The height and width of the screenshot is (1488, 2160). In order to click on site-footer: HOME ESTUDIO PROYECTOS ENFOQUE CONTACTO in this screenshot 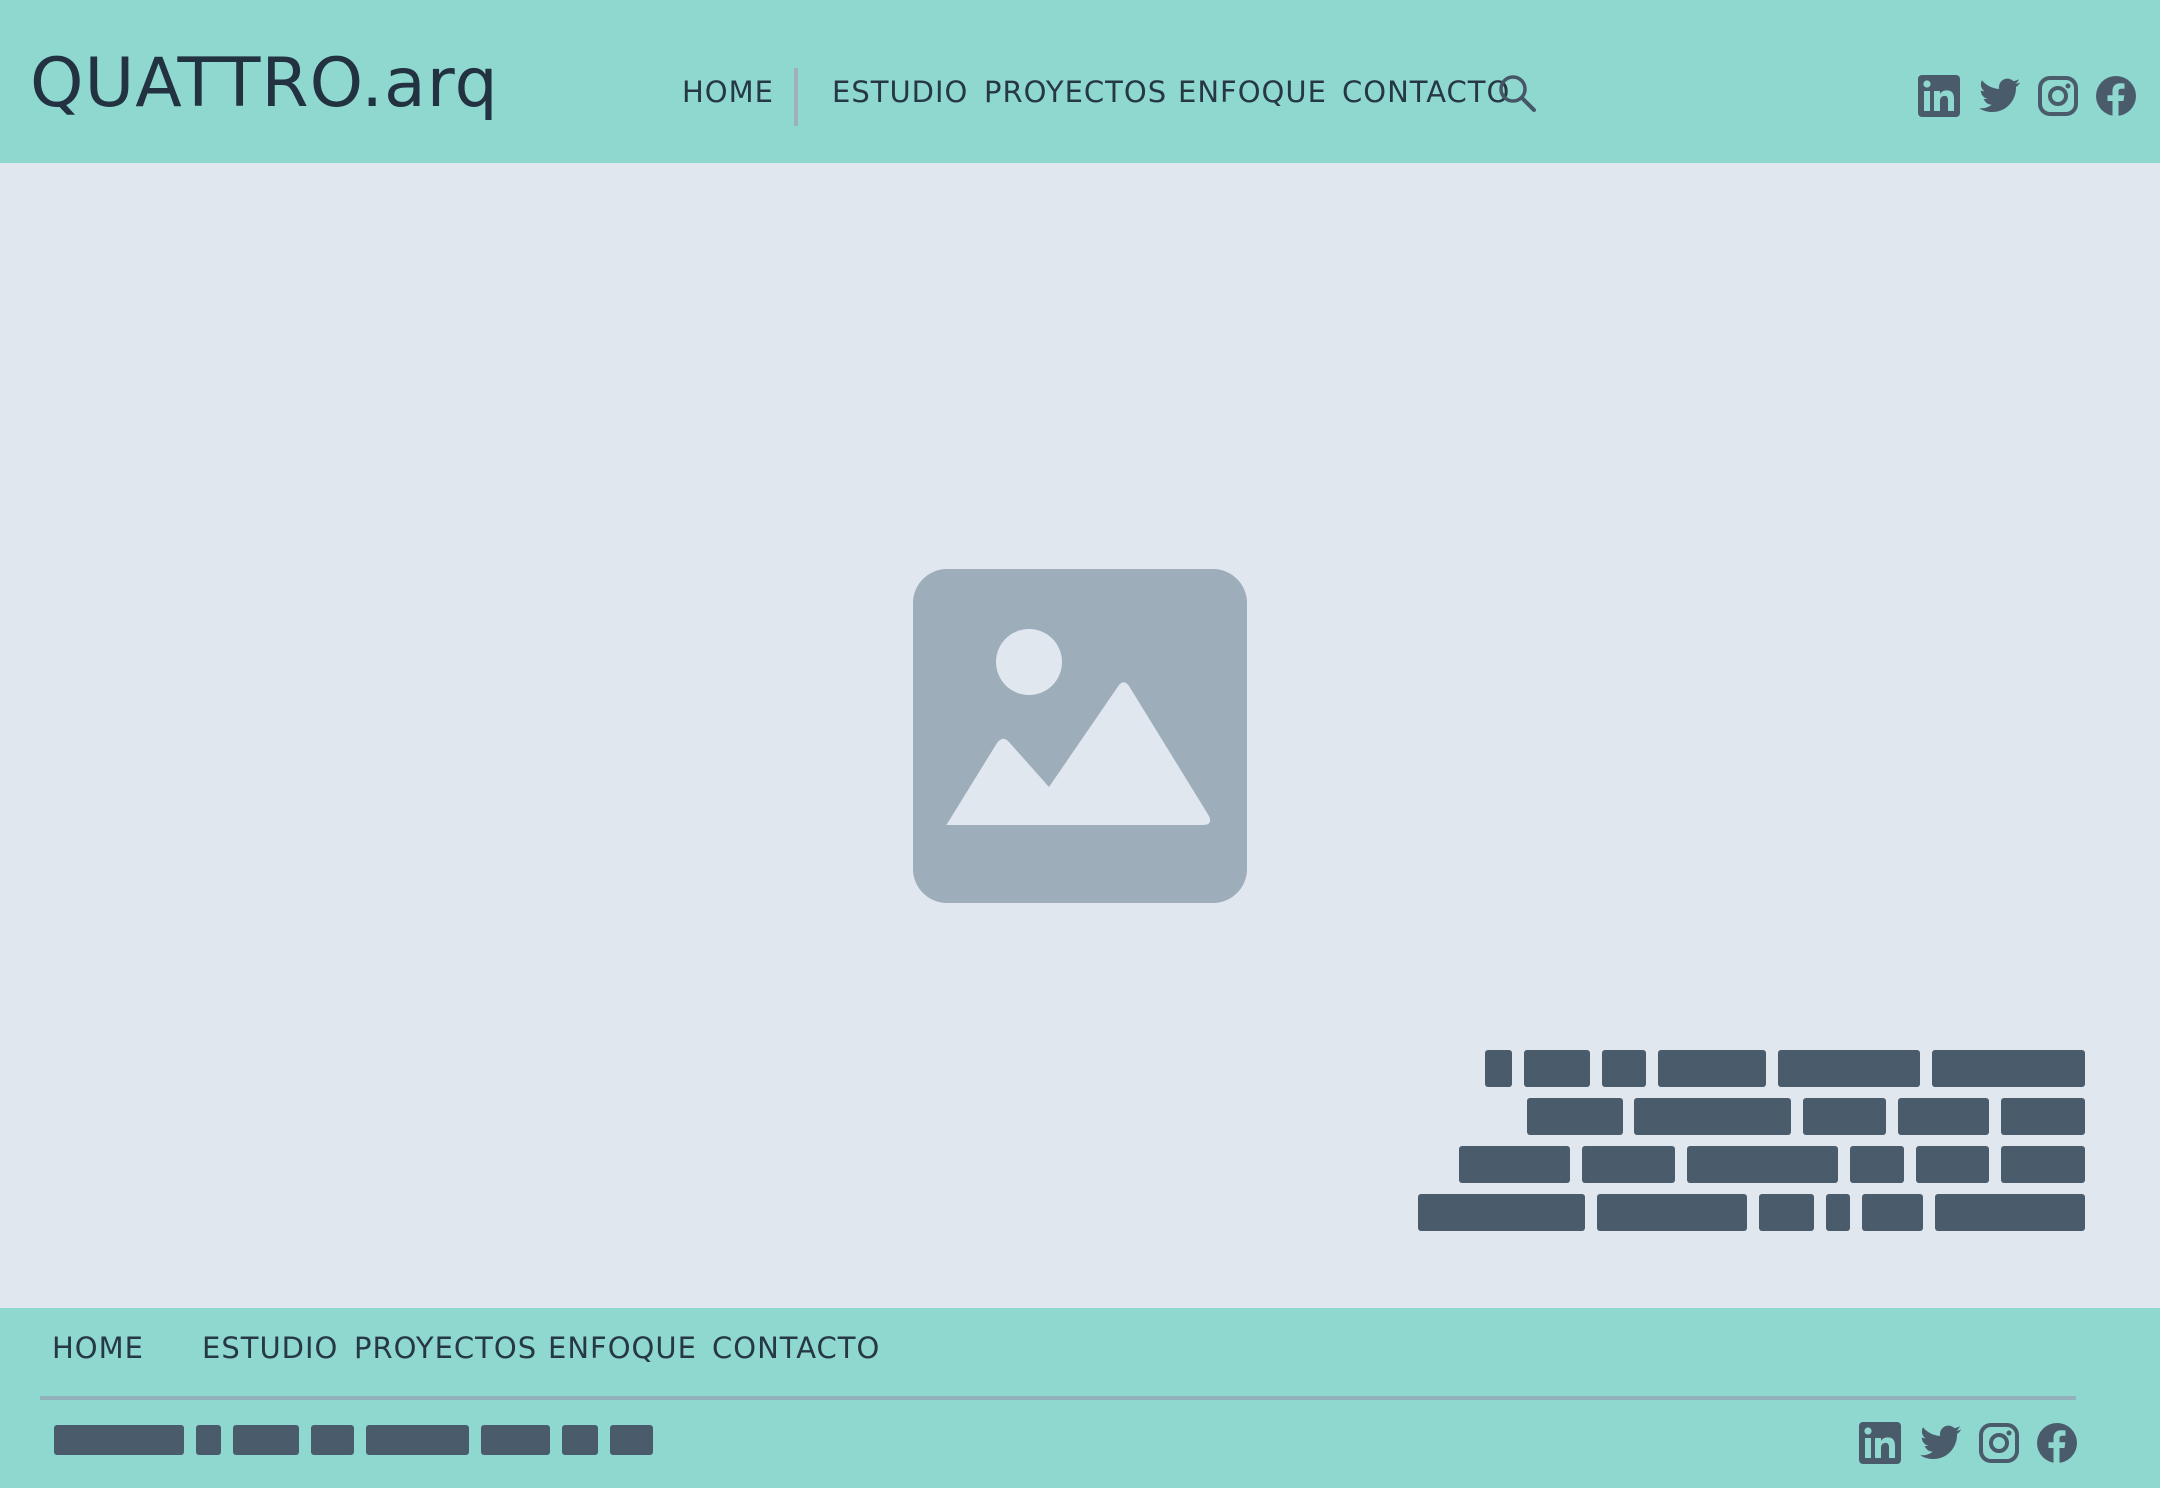, I will do `click(1080, 1398)`.